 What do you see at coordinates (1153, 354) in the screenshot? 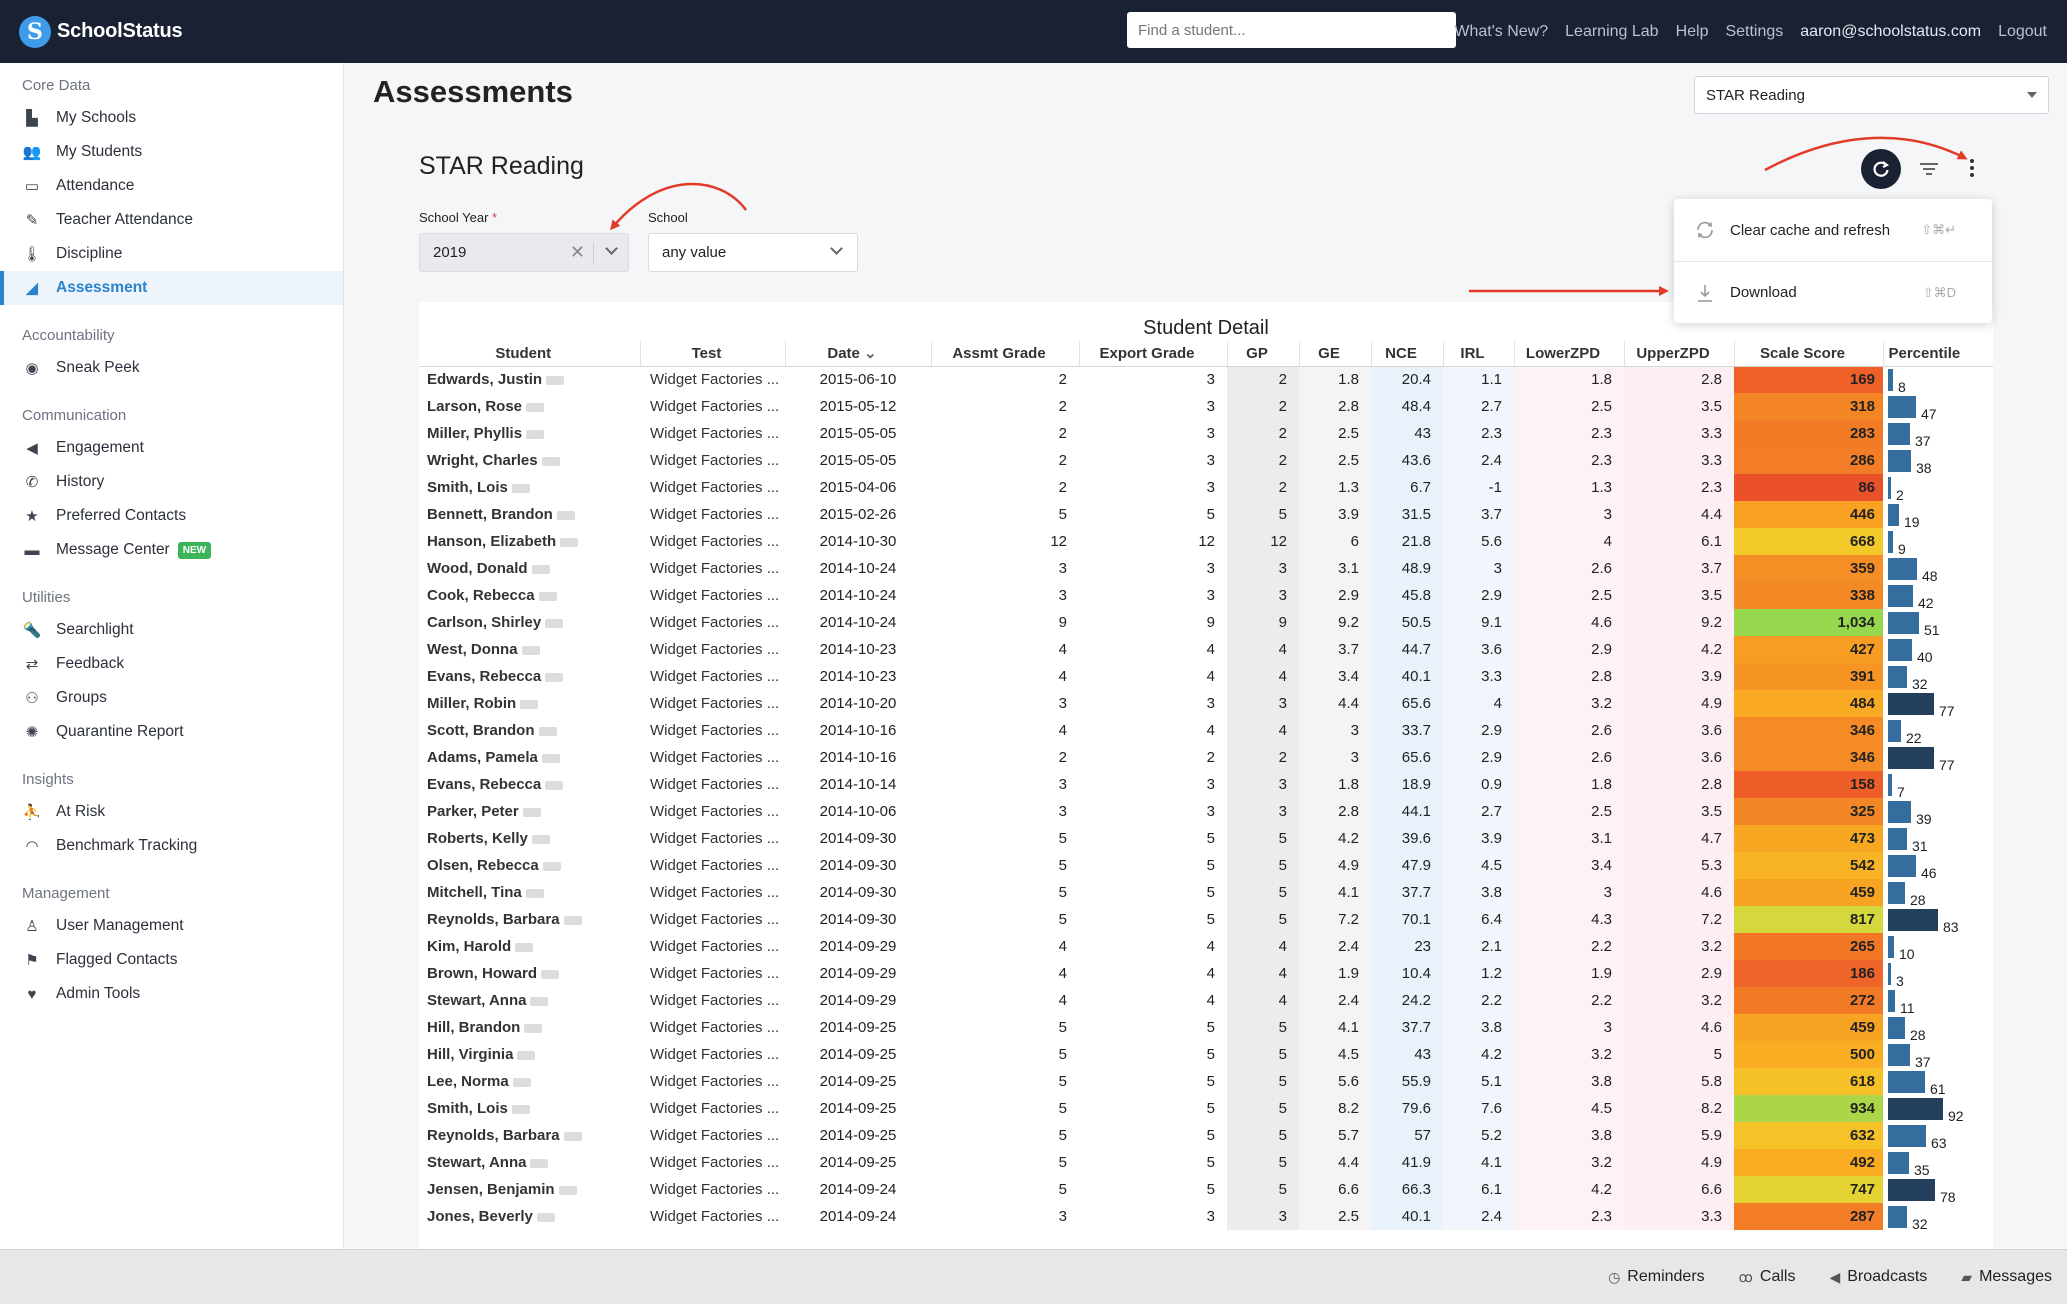
I see `column-header-export-grade: Export Grade` at bounding box center [1153, 354].